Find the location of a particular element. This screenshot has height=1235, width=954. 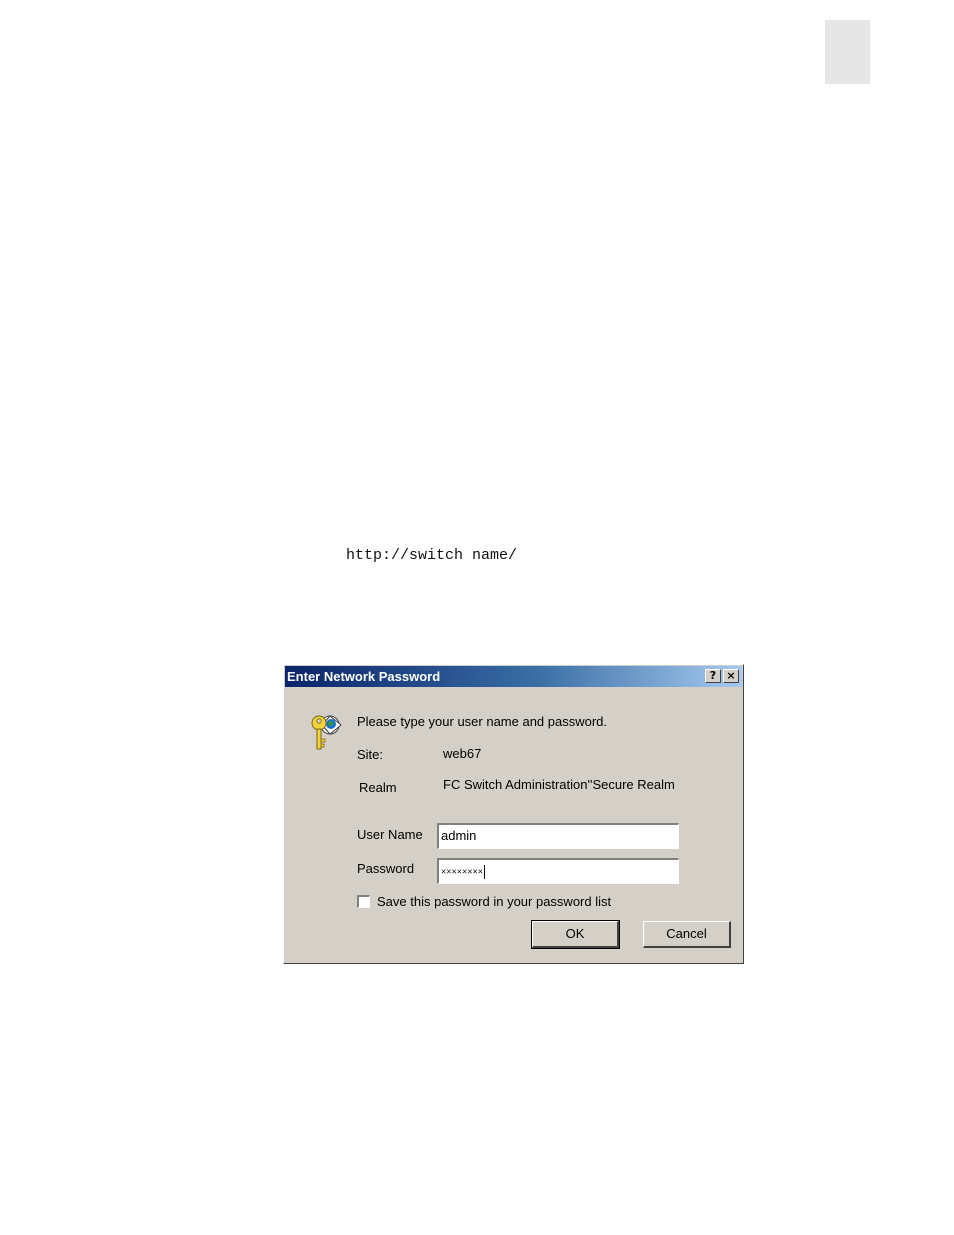

realm-label: Realm is located at coordinates (378, 787).